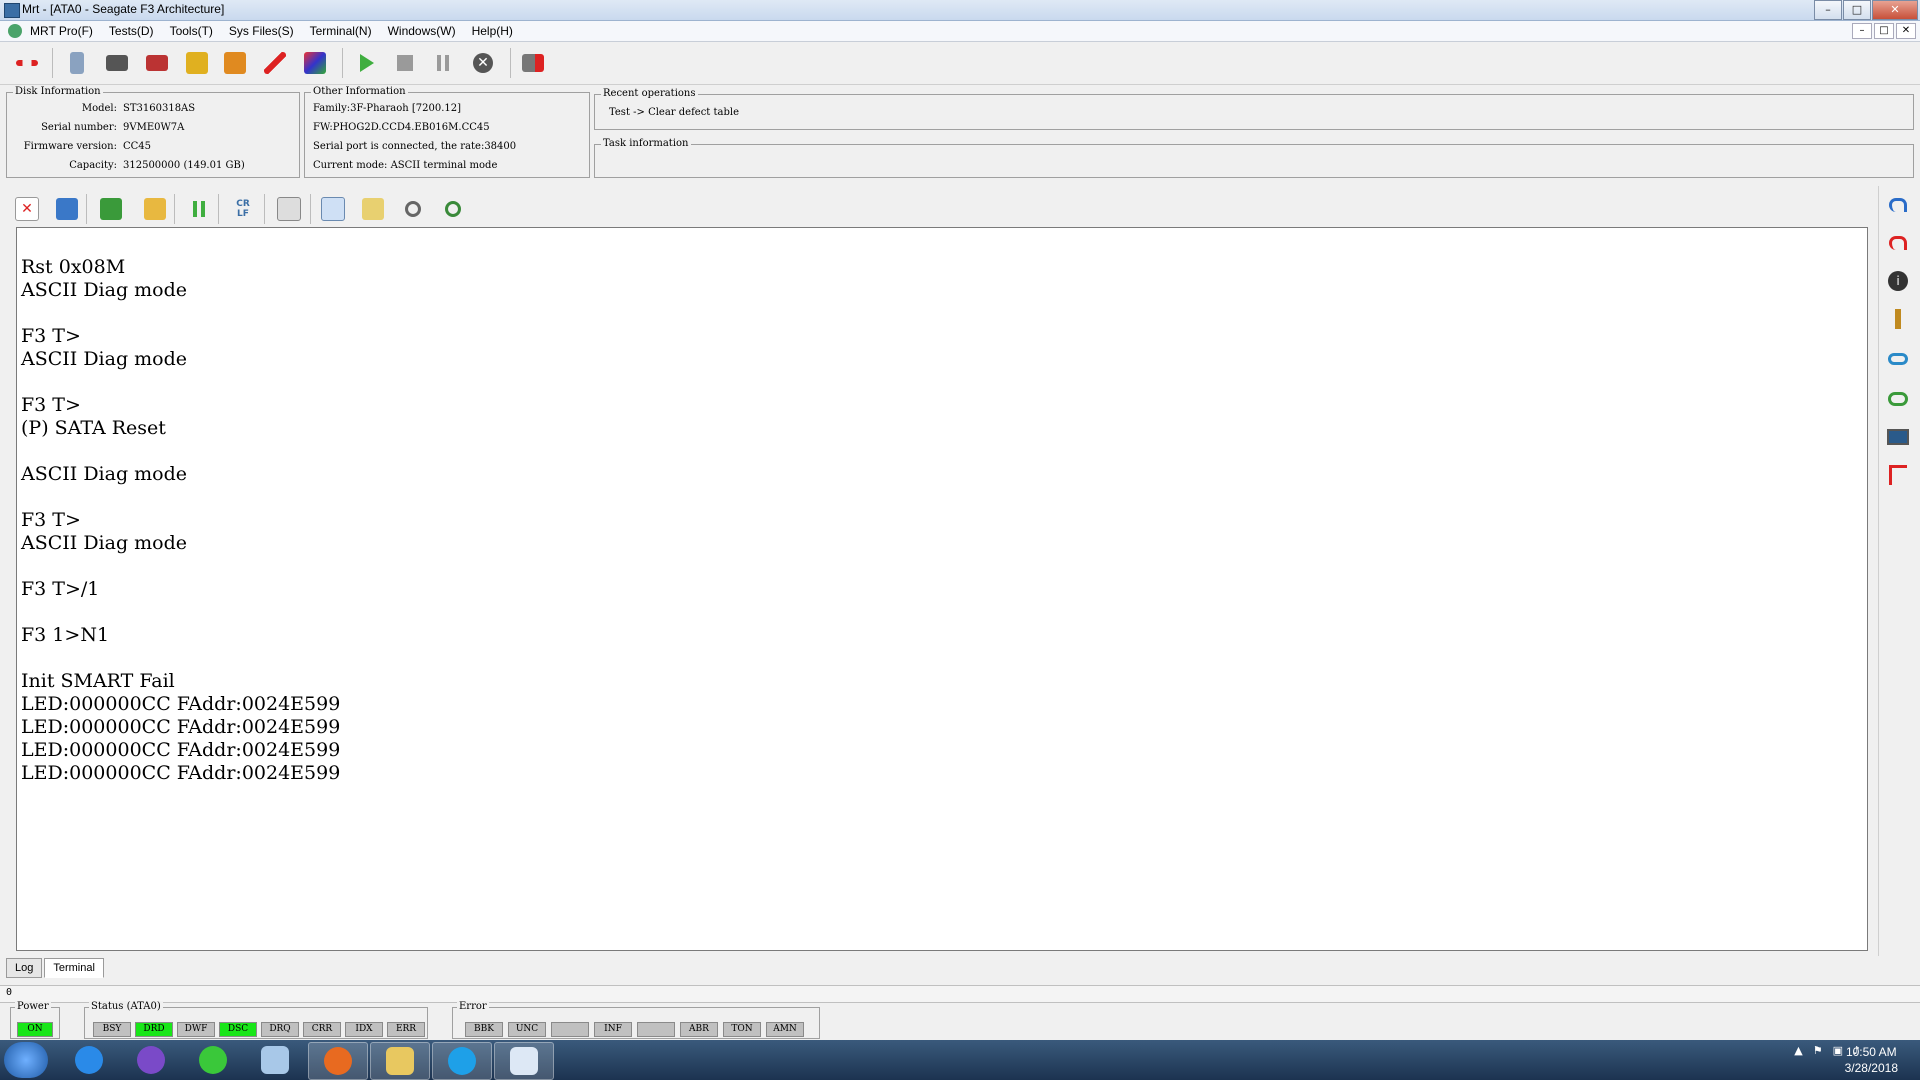 Image resolution: width=1920 pixels, height=1080 pixels. What do you see at coordinates (1898, 243) in the screenshot?
I see `undo-red-icon` at bounding box center [1898, 243].